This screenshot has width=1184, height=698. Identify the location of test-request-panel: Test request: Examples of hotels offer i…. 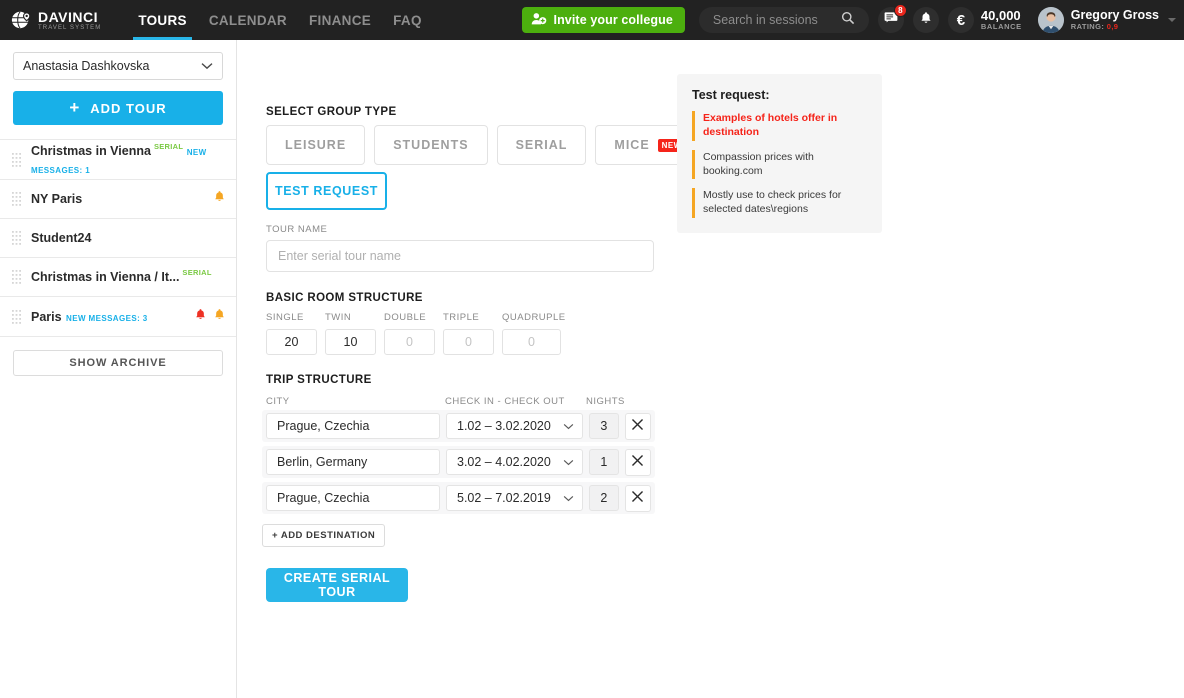
(779, 154).